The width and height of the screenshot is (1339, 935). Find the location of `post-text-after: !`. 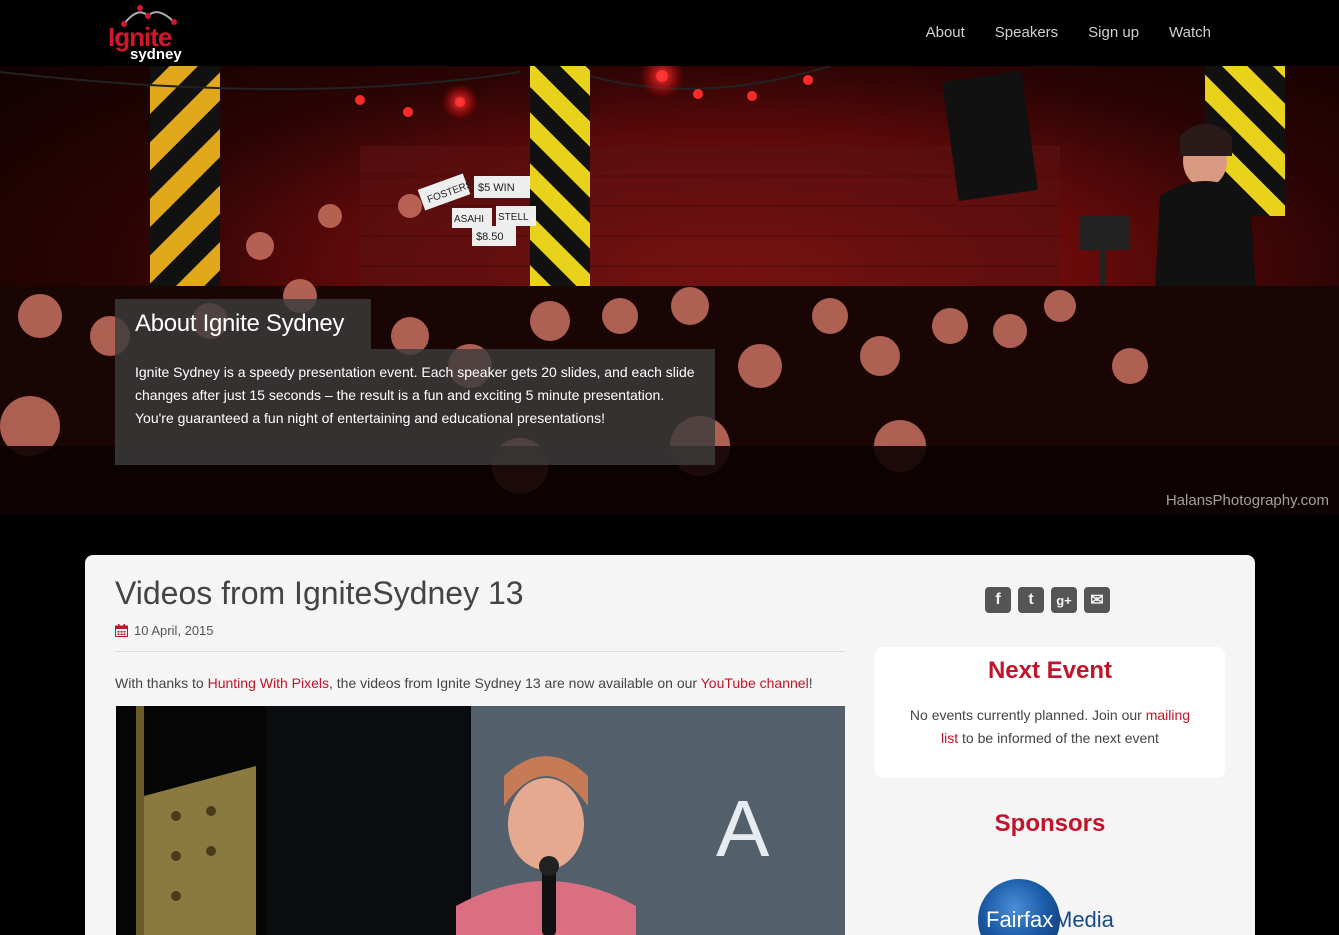

post-text-after: ! is located at coordinates (810, 683).